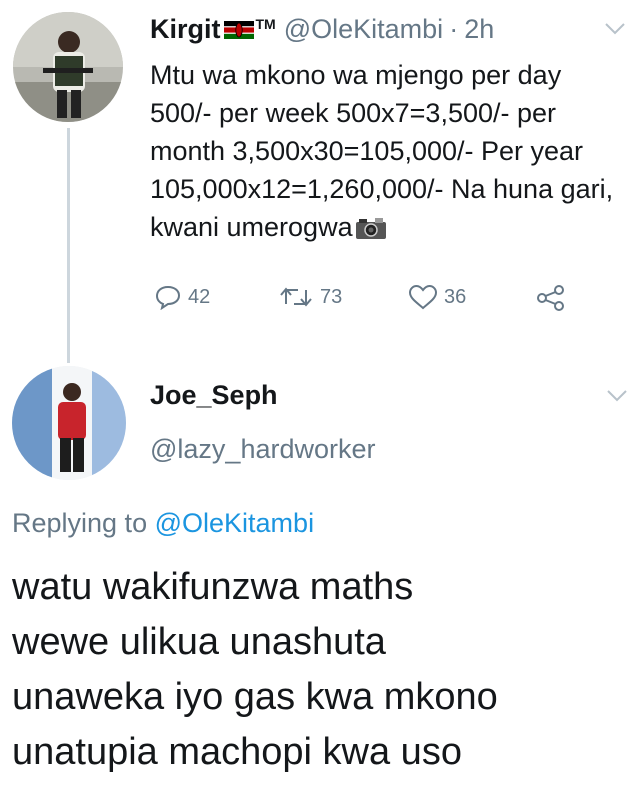  I want to click on tweet-actions: 42 73 36, so click(370, 299).